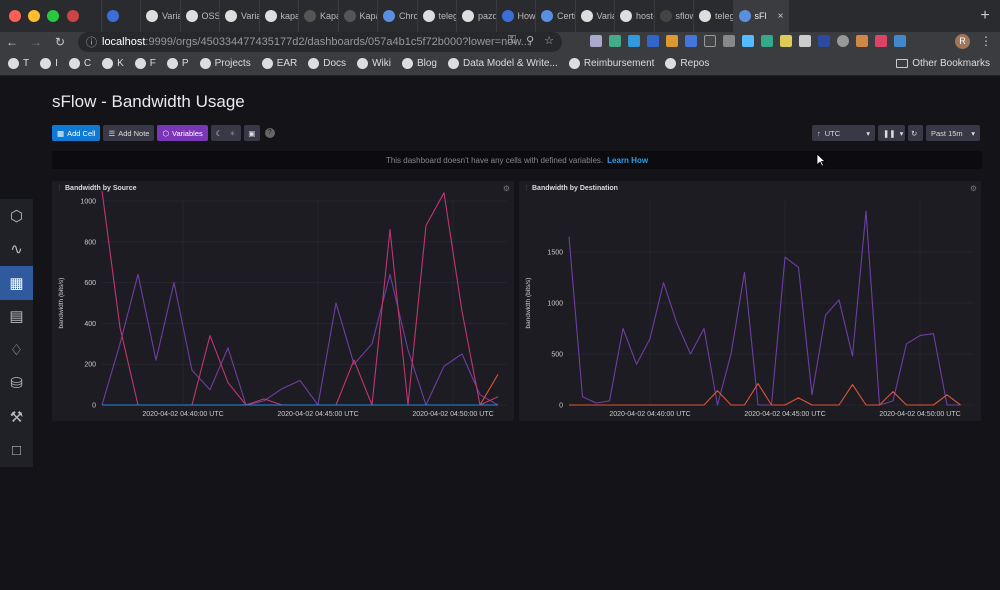  What do you see at coordinates (627, 160) in the screenshot?
I see `learn-how-link: Learn How` at bounding box center [627, 160].